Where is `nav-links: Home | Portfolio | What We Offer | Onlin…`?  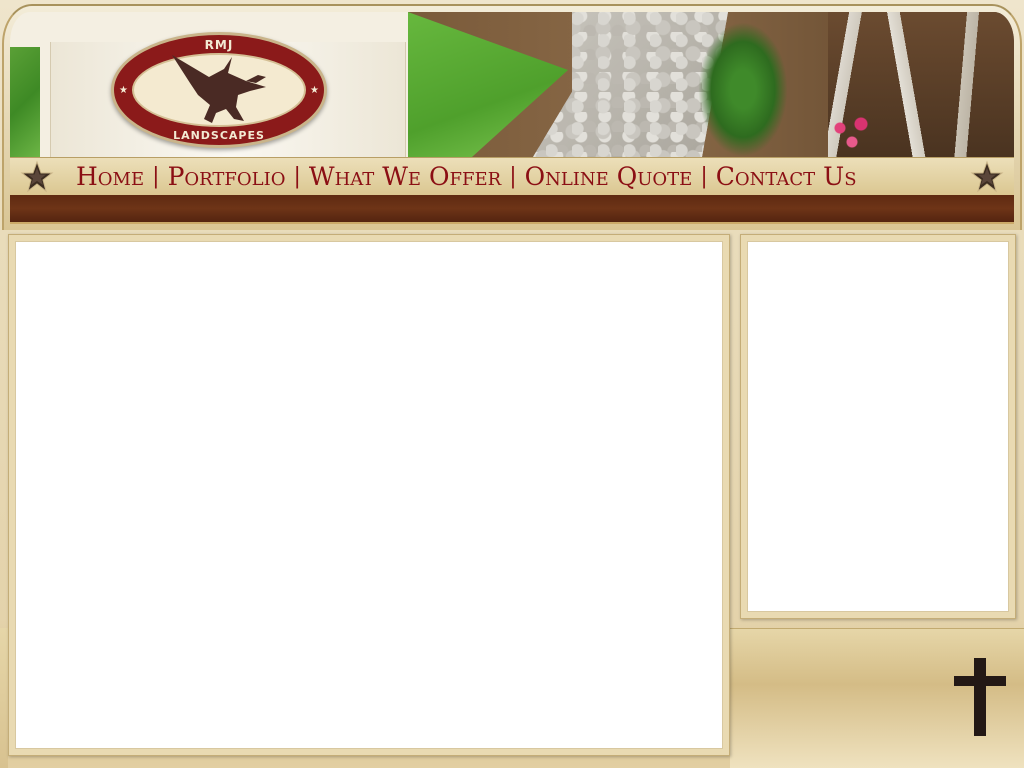
nav-links: Home | Portfolio | What We Offer | Onlin… is located at coordinates (466, 177).